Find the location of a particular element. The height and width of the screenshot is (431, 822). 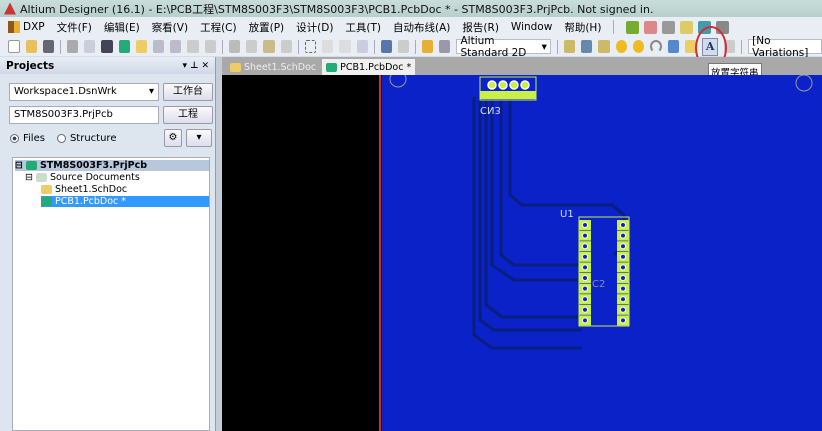

deselect-icon is located at coordinates (345, 46).